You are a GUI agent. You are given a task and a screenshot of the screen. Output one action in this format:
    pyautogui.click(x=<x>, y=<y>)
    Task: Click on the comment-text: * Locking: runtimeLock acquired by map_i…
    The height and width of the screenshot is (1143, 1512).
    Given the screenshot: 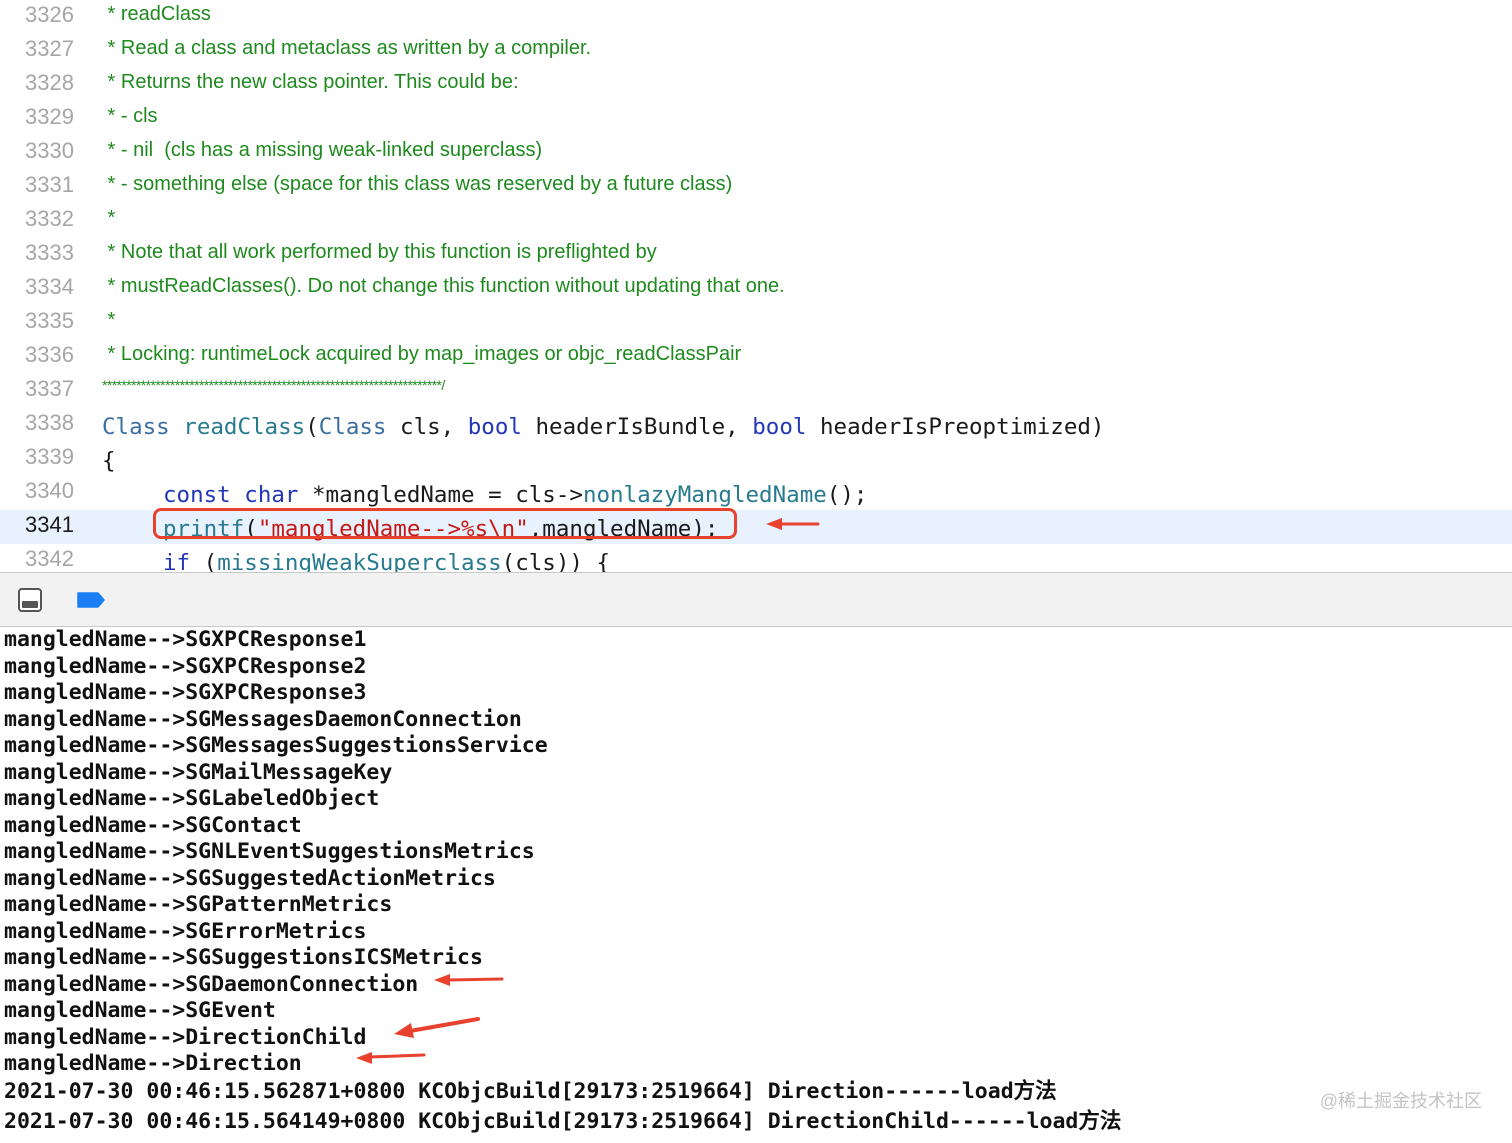 What is the action you would take?
    pyautogui.click(x=422, y=354)
    